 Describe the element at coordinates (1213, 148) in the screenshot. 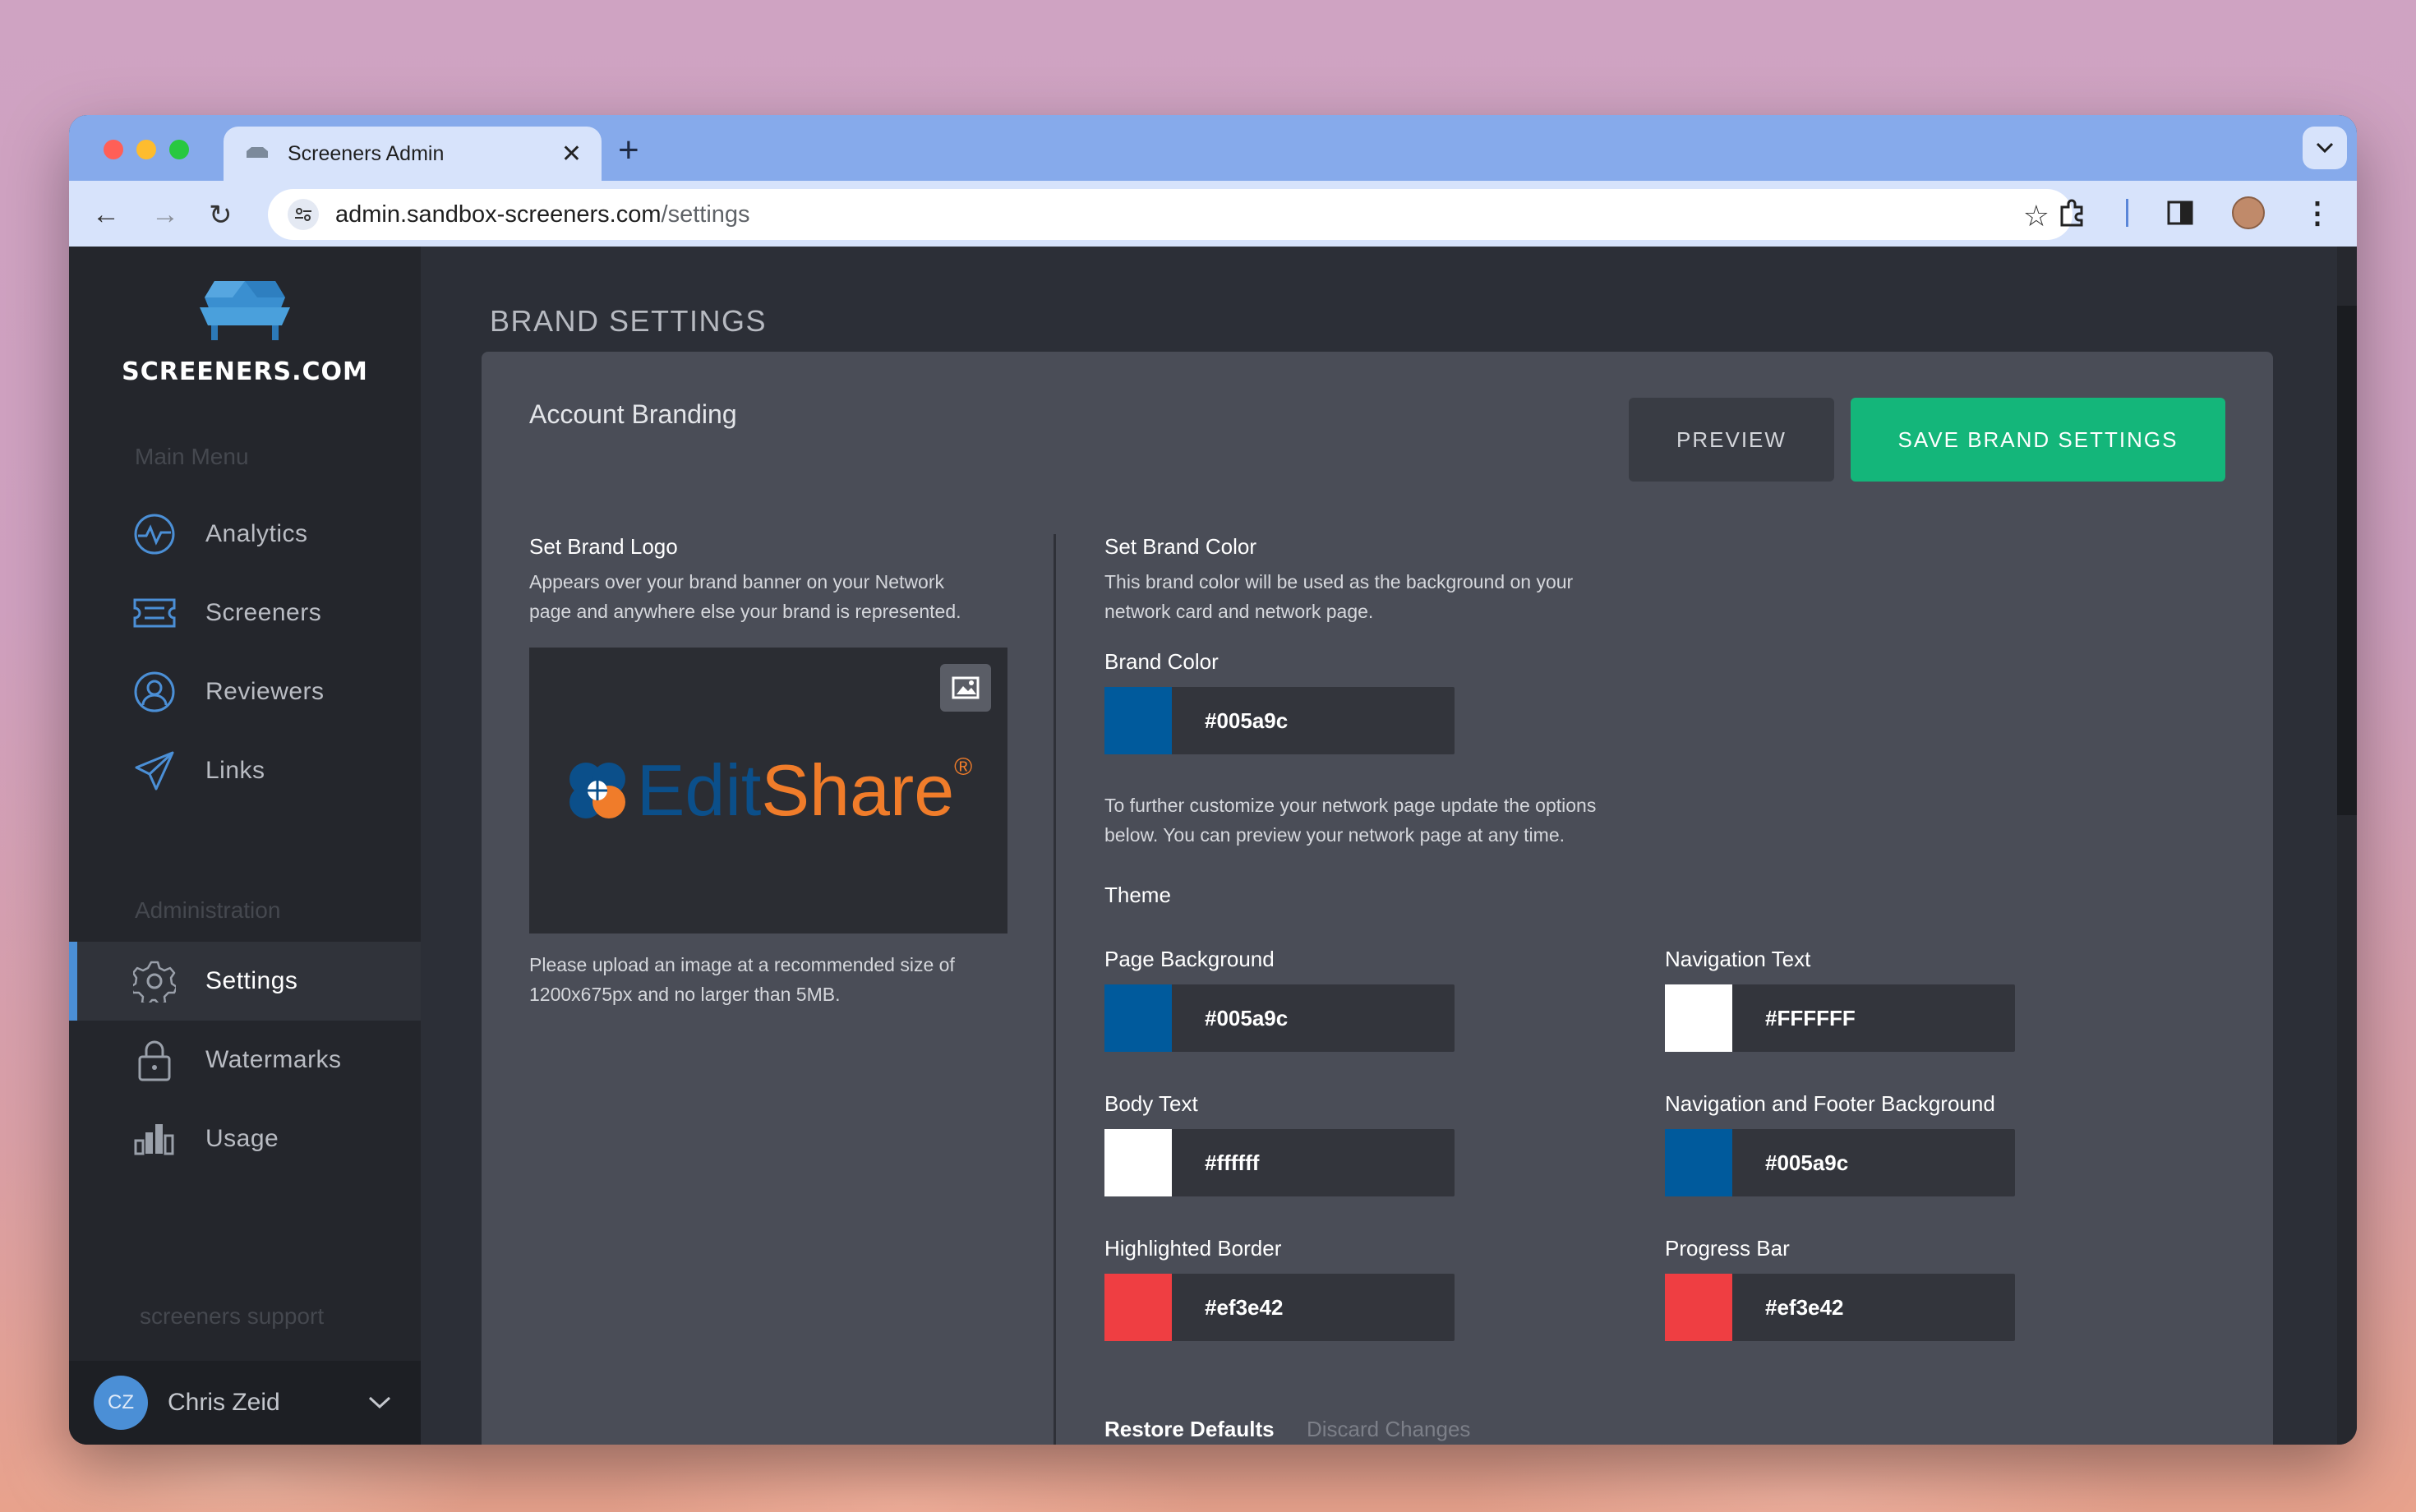

I see `tab-bar: Screeners Admin ✕ +` at that location.